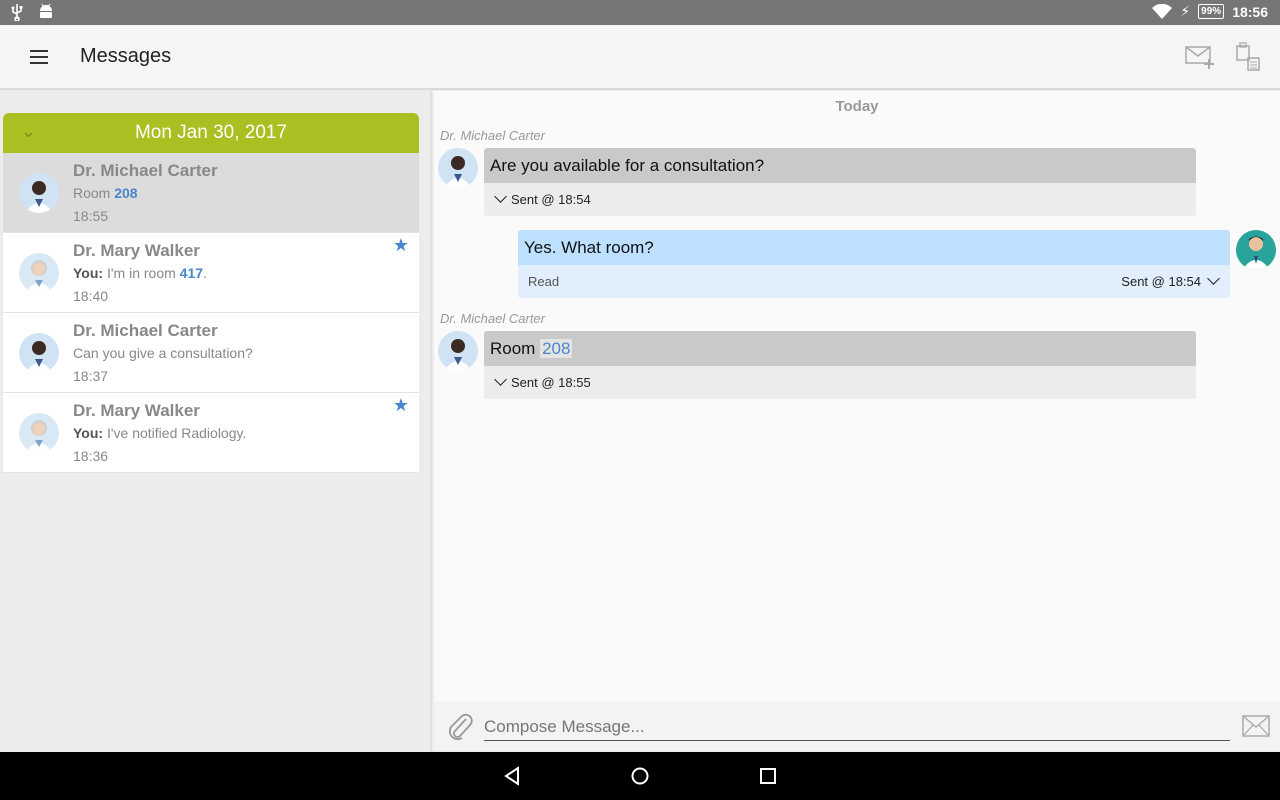  Describe the element at coordinates (175, 433) in the screenshot. I see `preview-text: I've notified Radiology.` at that location.